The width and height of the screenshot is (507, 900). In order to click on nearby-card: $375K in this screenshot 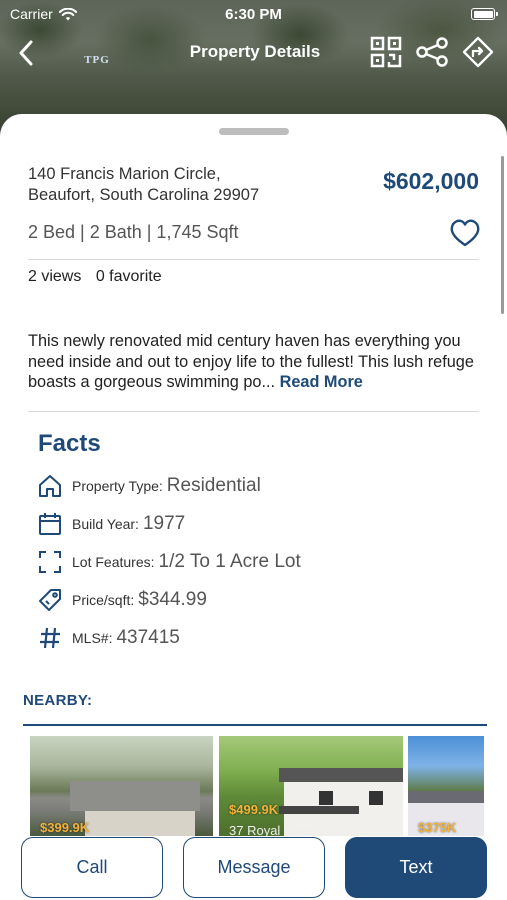, I will do `click(446, 786)`.